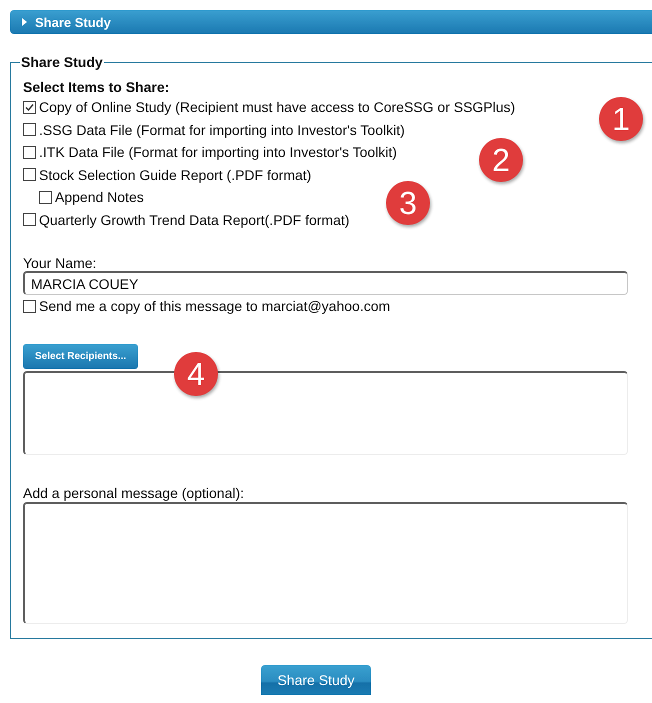  What do you see at coordinates (175, 175) in the screenshot?
I see `checkbox-label: Stock Selection Guide Report (.PDF format)` at bounding box center [175, 175].